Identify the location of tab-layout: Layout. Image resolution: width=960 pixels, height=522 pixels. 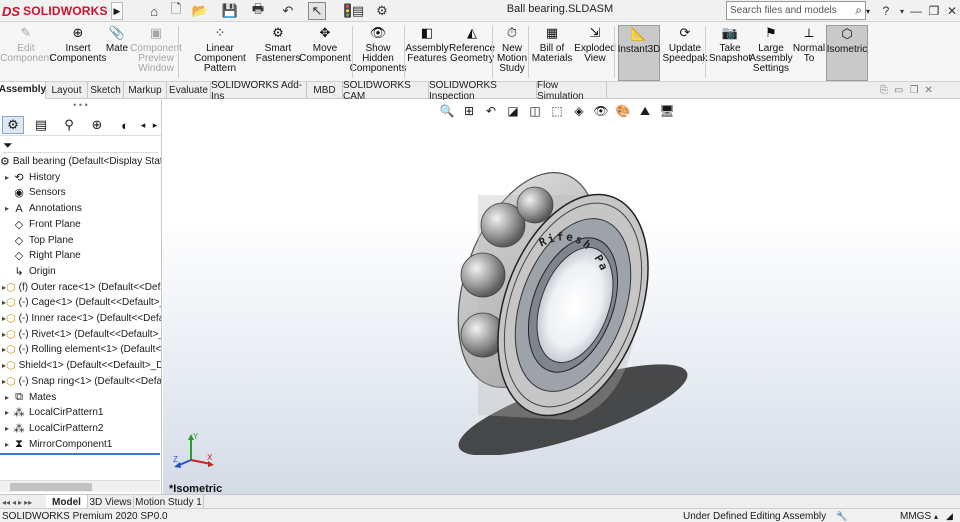
(67, 90).